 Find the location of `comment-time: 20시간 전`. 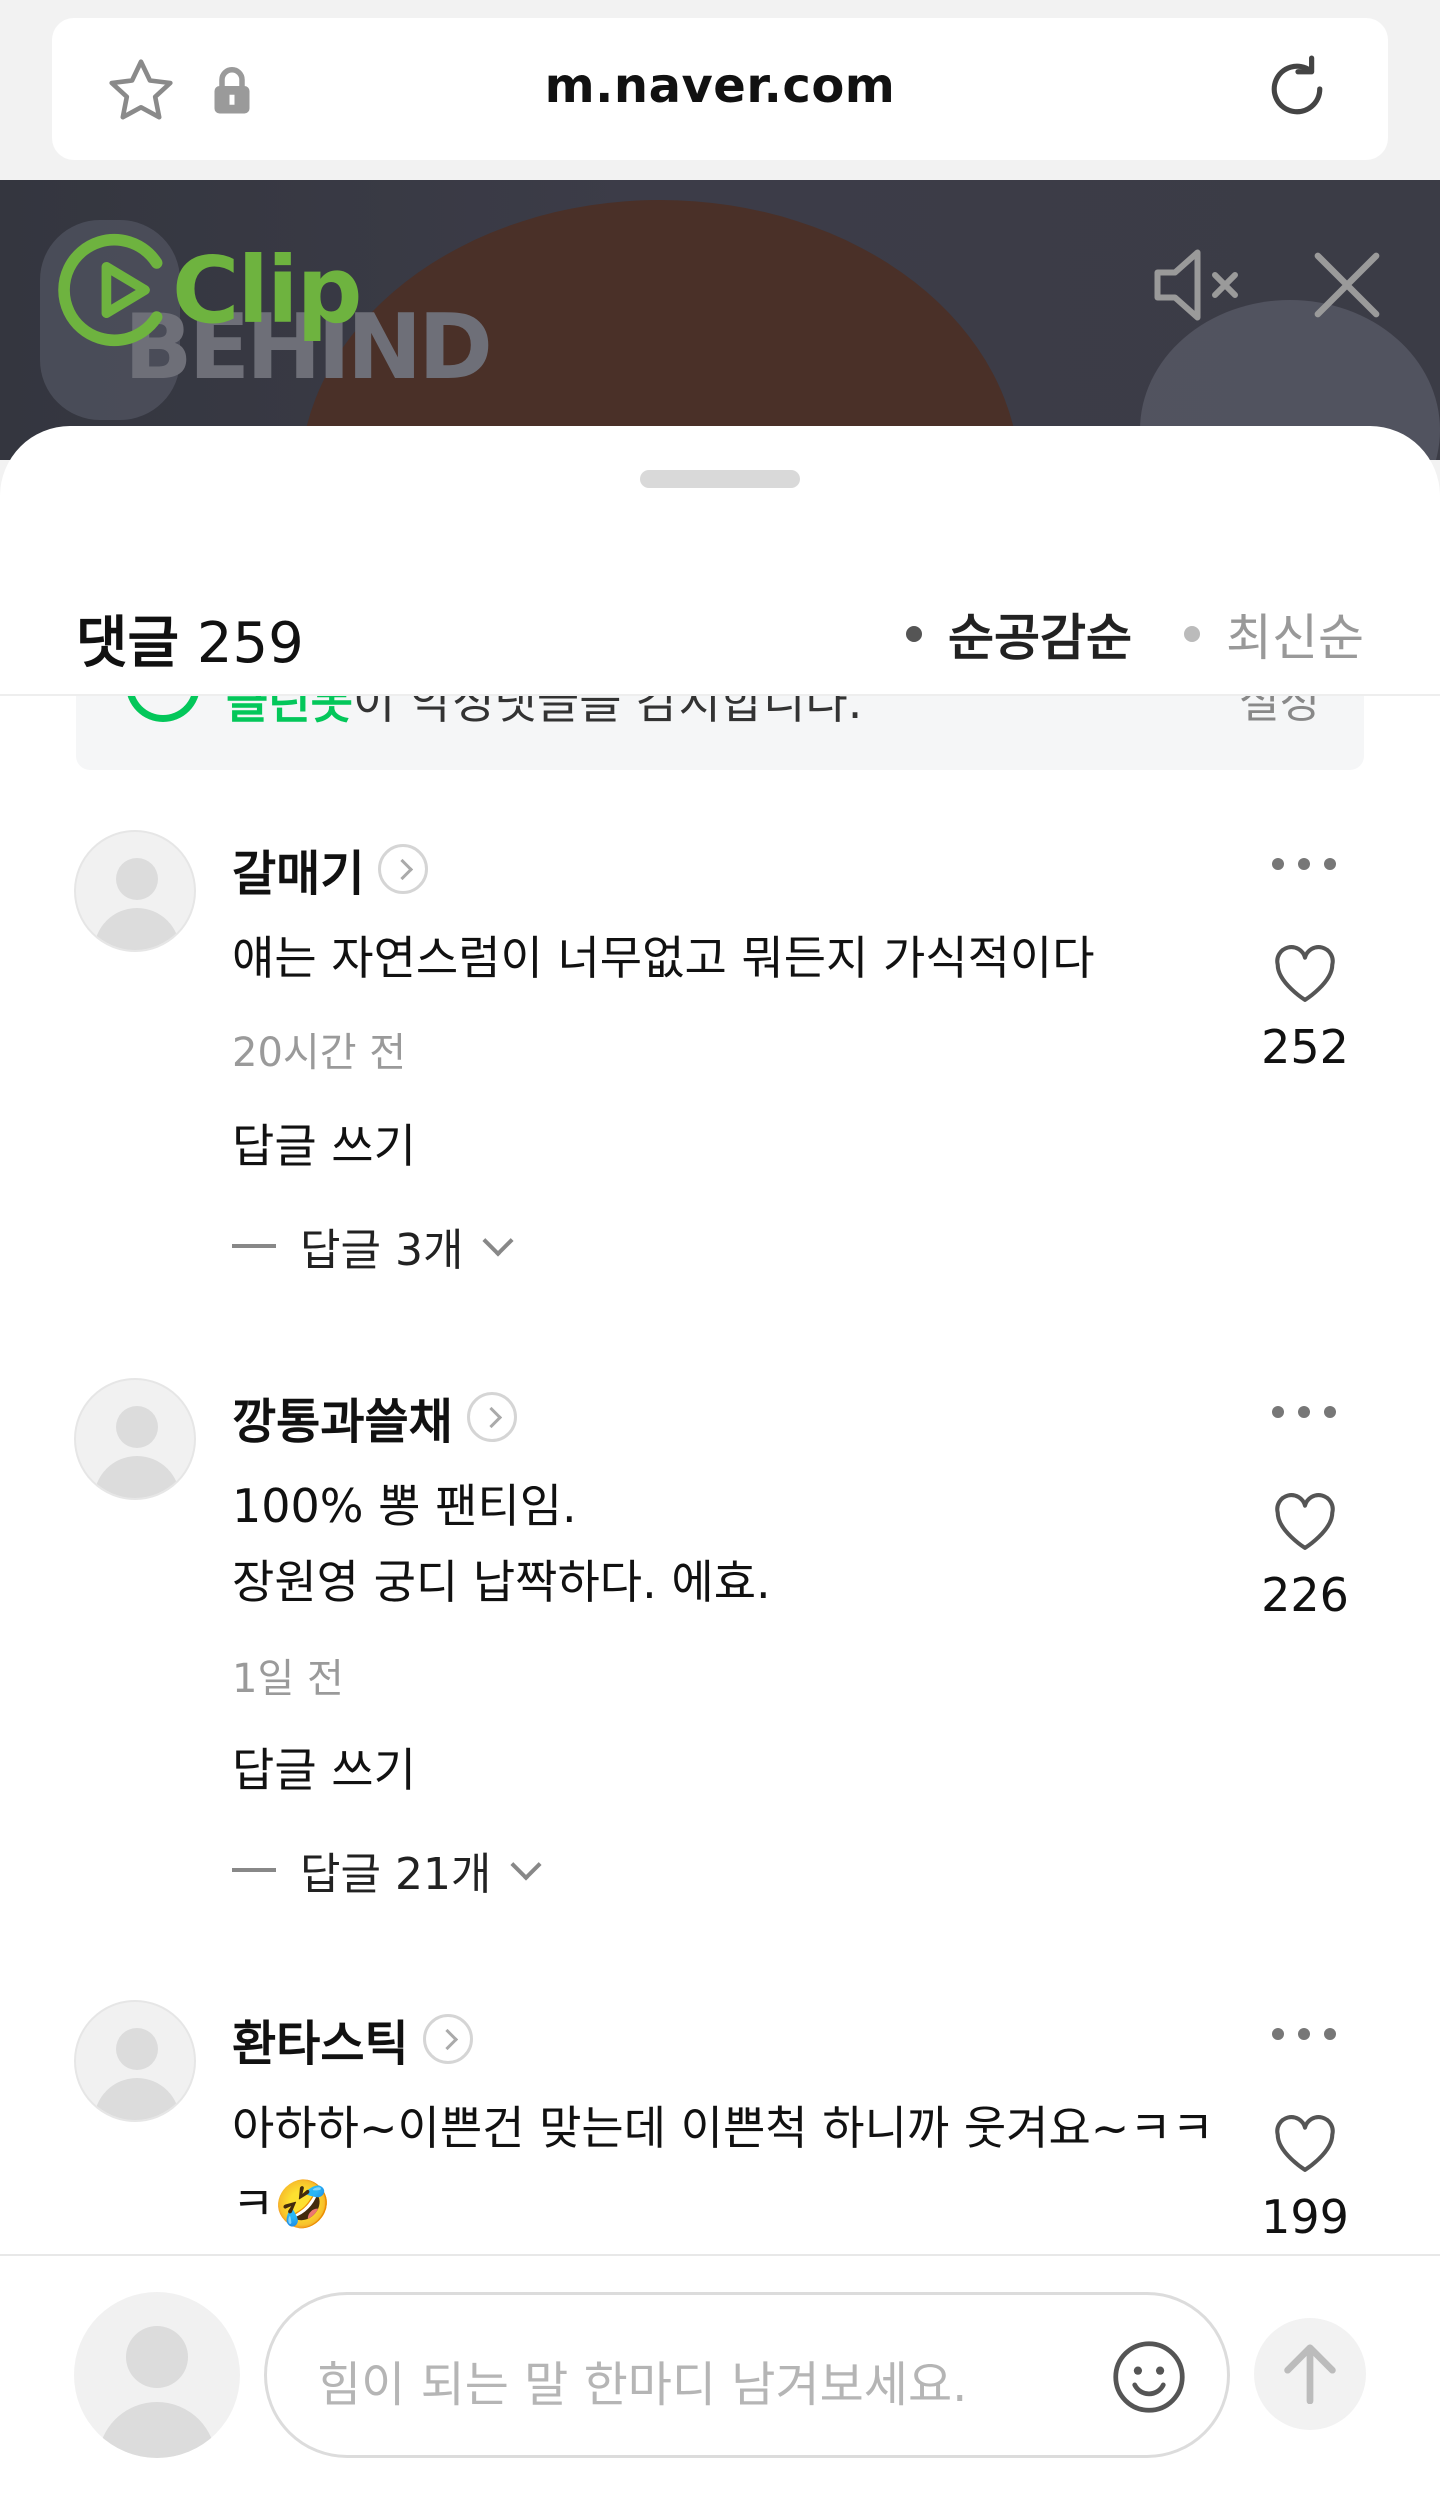

comment-time: 20시간 전 is located at coordinates (319, 1053).